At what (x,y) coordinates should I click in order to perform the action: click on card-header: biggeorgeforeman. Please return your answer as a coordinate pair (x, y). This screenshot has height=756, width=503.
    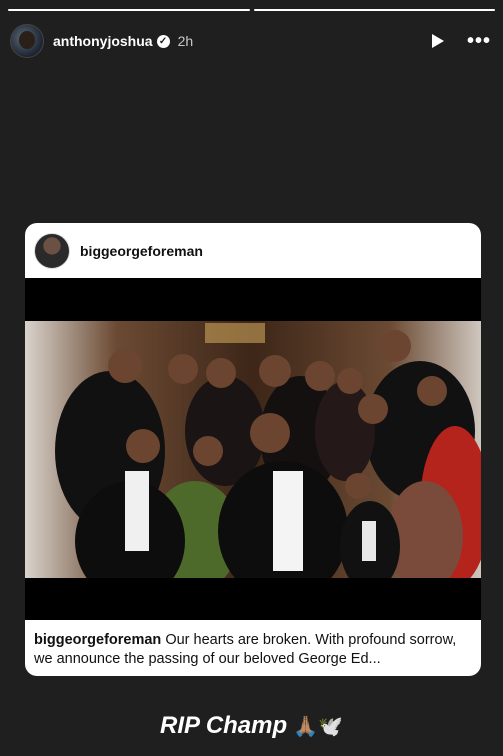
    Looking at the image, I should click on (253, 250).